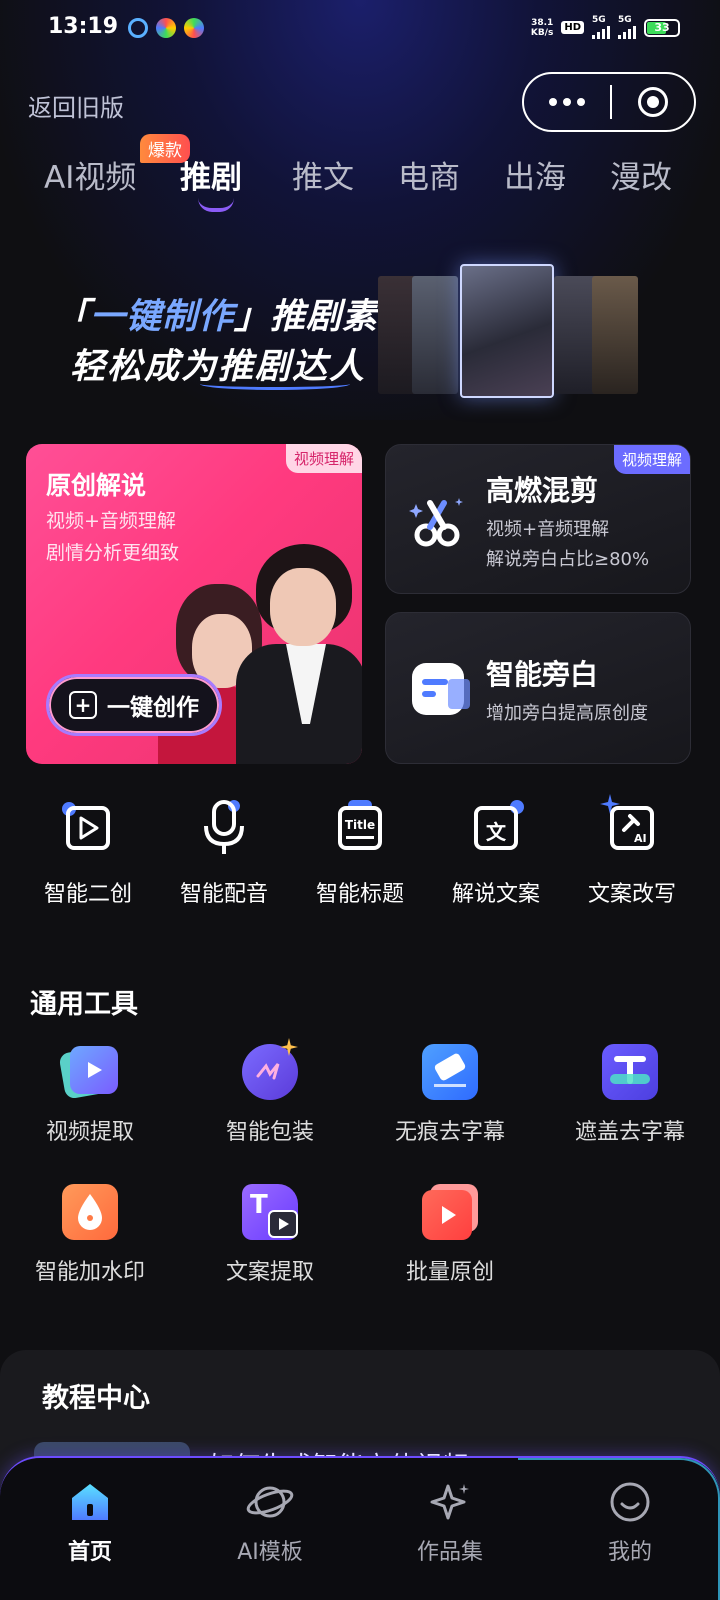 The height and width of the screenshot is (1600, 720). Describe the element at coordinates (88, 828) in the screenshot. I see `video-edit-icon` at that location.